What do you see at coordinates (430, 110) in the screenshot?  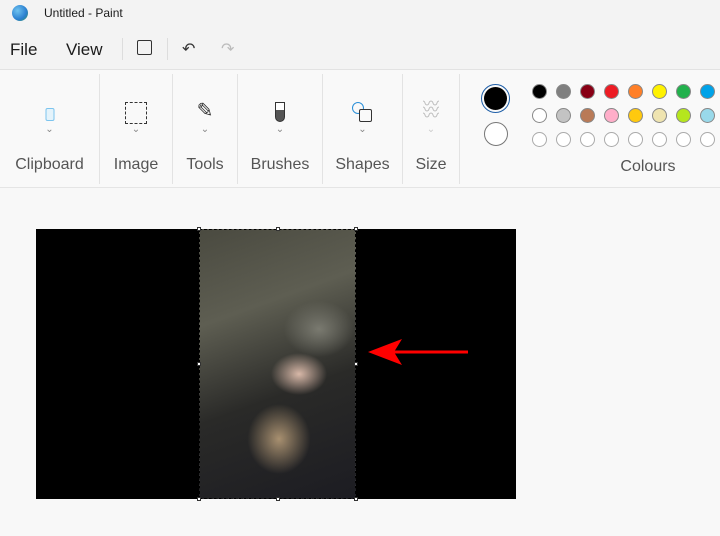 I see `size-icon: 〰〰〰` at bounding box center [430, 110].